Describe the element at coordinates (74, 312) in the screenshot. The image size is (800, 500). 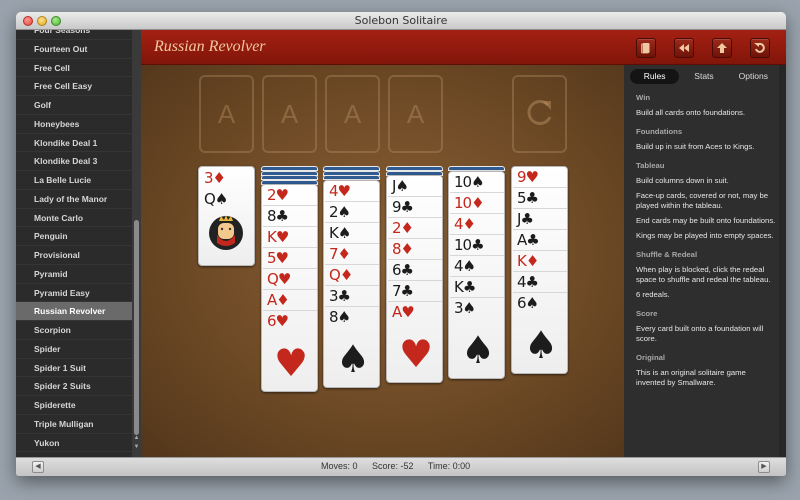
I see `sidebar-item-russian-revolver: Russian Revolver` at that location.